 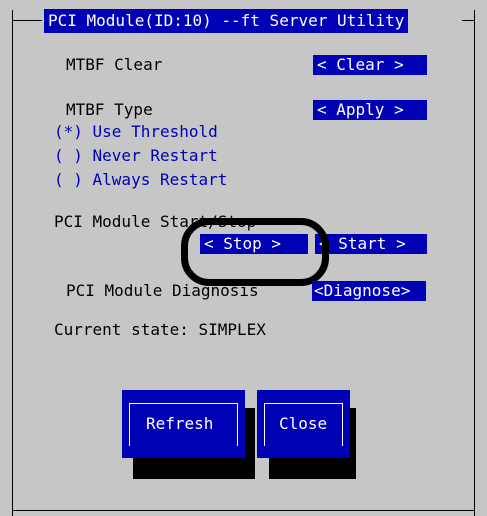 What do you see at coordinates (226, 21) in the screenshot?
I see `window-title: PCI Module(ID:10) --ft Server Utility` at bounding box center [226, 21].